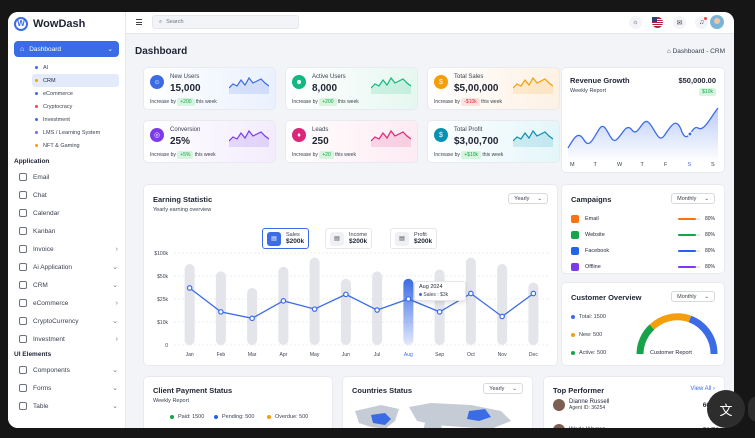 This screenshot has height=438, width=755. What do you see at coordinates (75, 93) in the screenshot?
I see `sidebar-subitem: eCommerce` at bounding box center [75, 93].